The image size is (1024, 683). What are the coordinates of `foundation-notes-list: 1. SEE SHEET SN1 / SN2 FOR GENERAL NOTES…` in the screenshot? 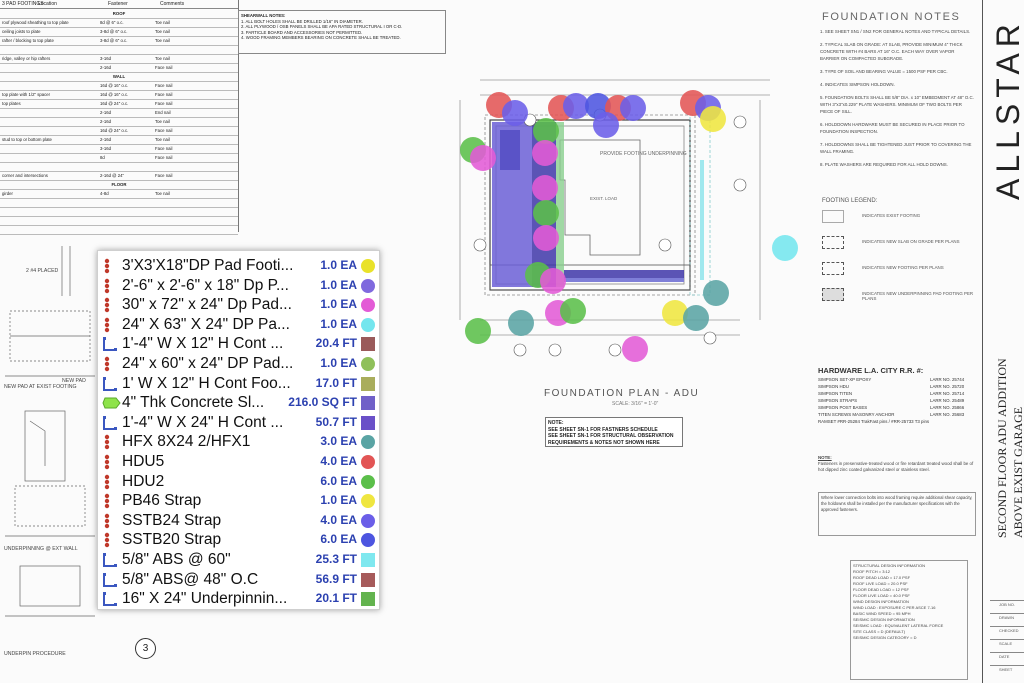 It's located at (897, 108).